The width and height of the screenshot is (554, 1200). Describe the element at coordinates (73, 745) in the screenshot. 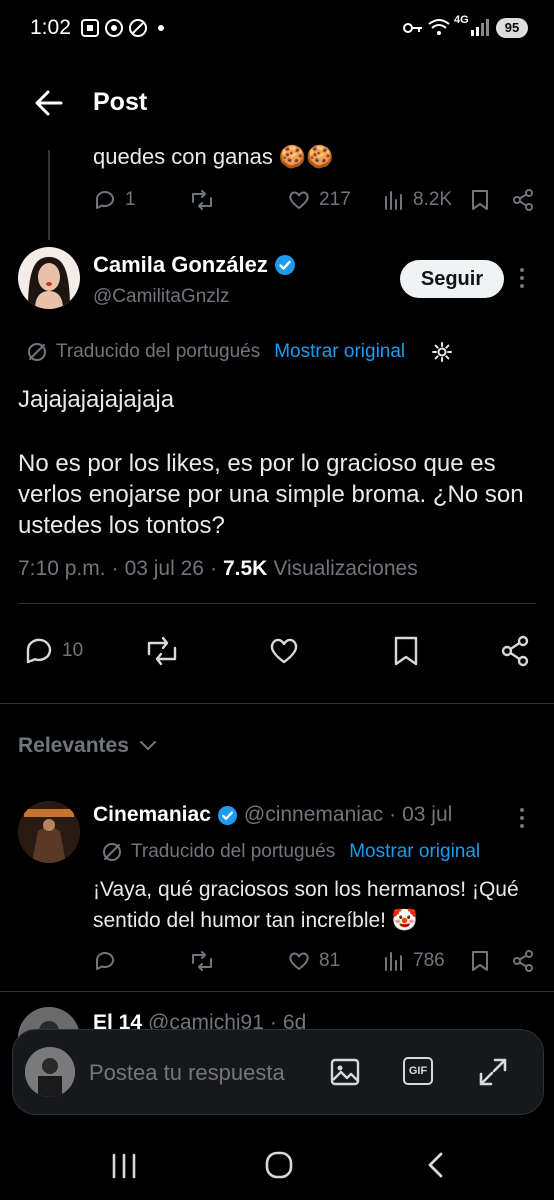

I see `sort-label: Relevantes` at that location.